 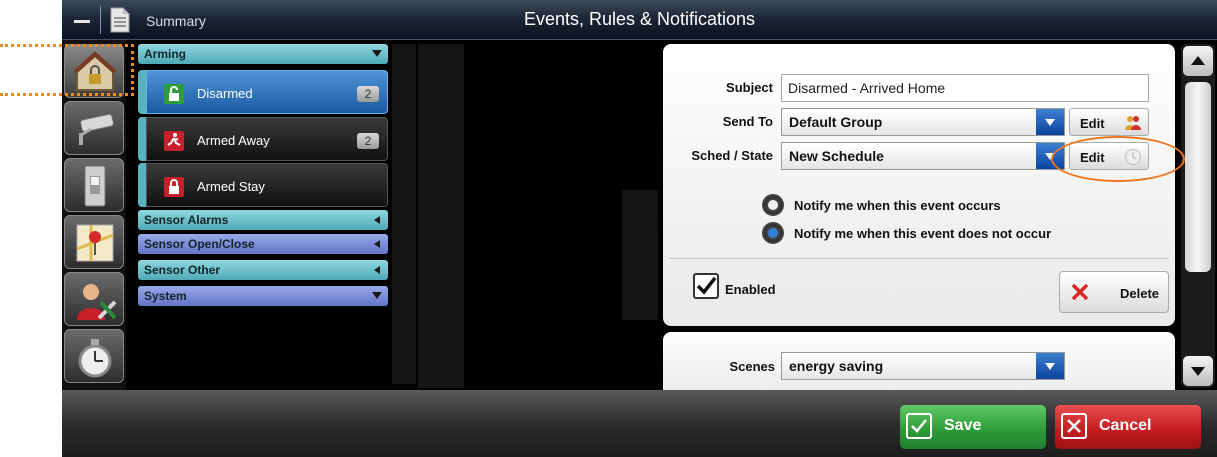 I want to click on title-bar: Summary Events, Rules & Notifications, so click(x=639, y=20).